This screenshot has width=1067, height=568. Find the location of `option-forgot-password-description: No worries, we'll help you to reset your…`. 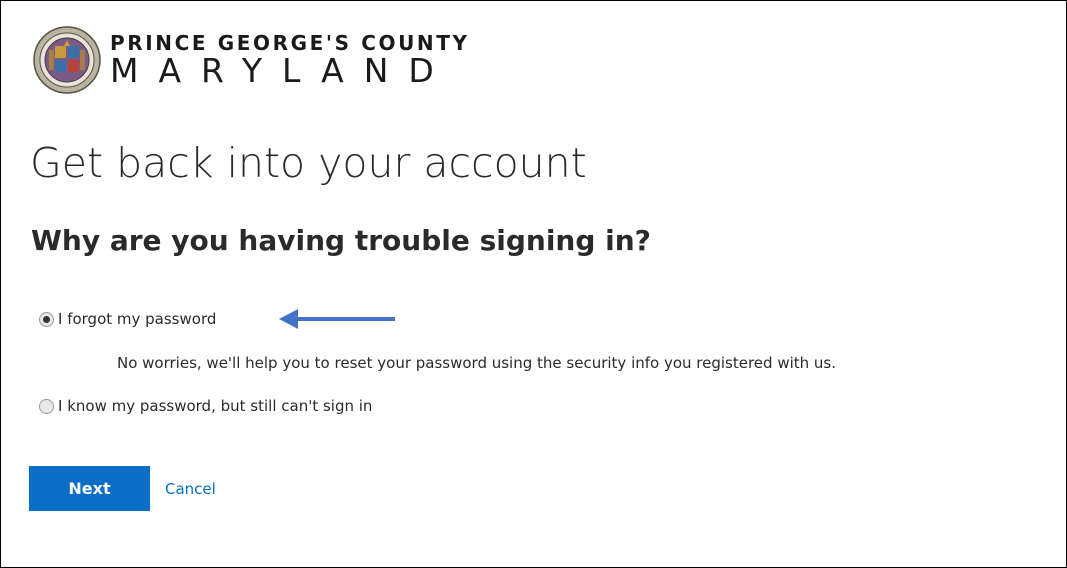

option-forgot-password-description: No worries, we'll help you to reset your… is located at coordinates (477, 363).